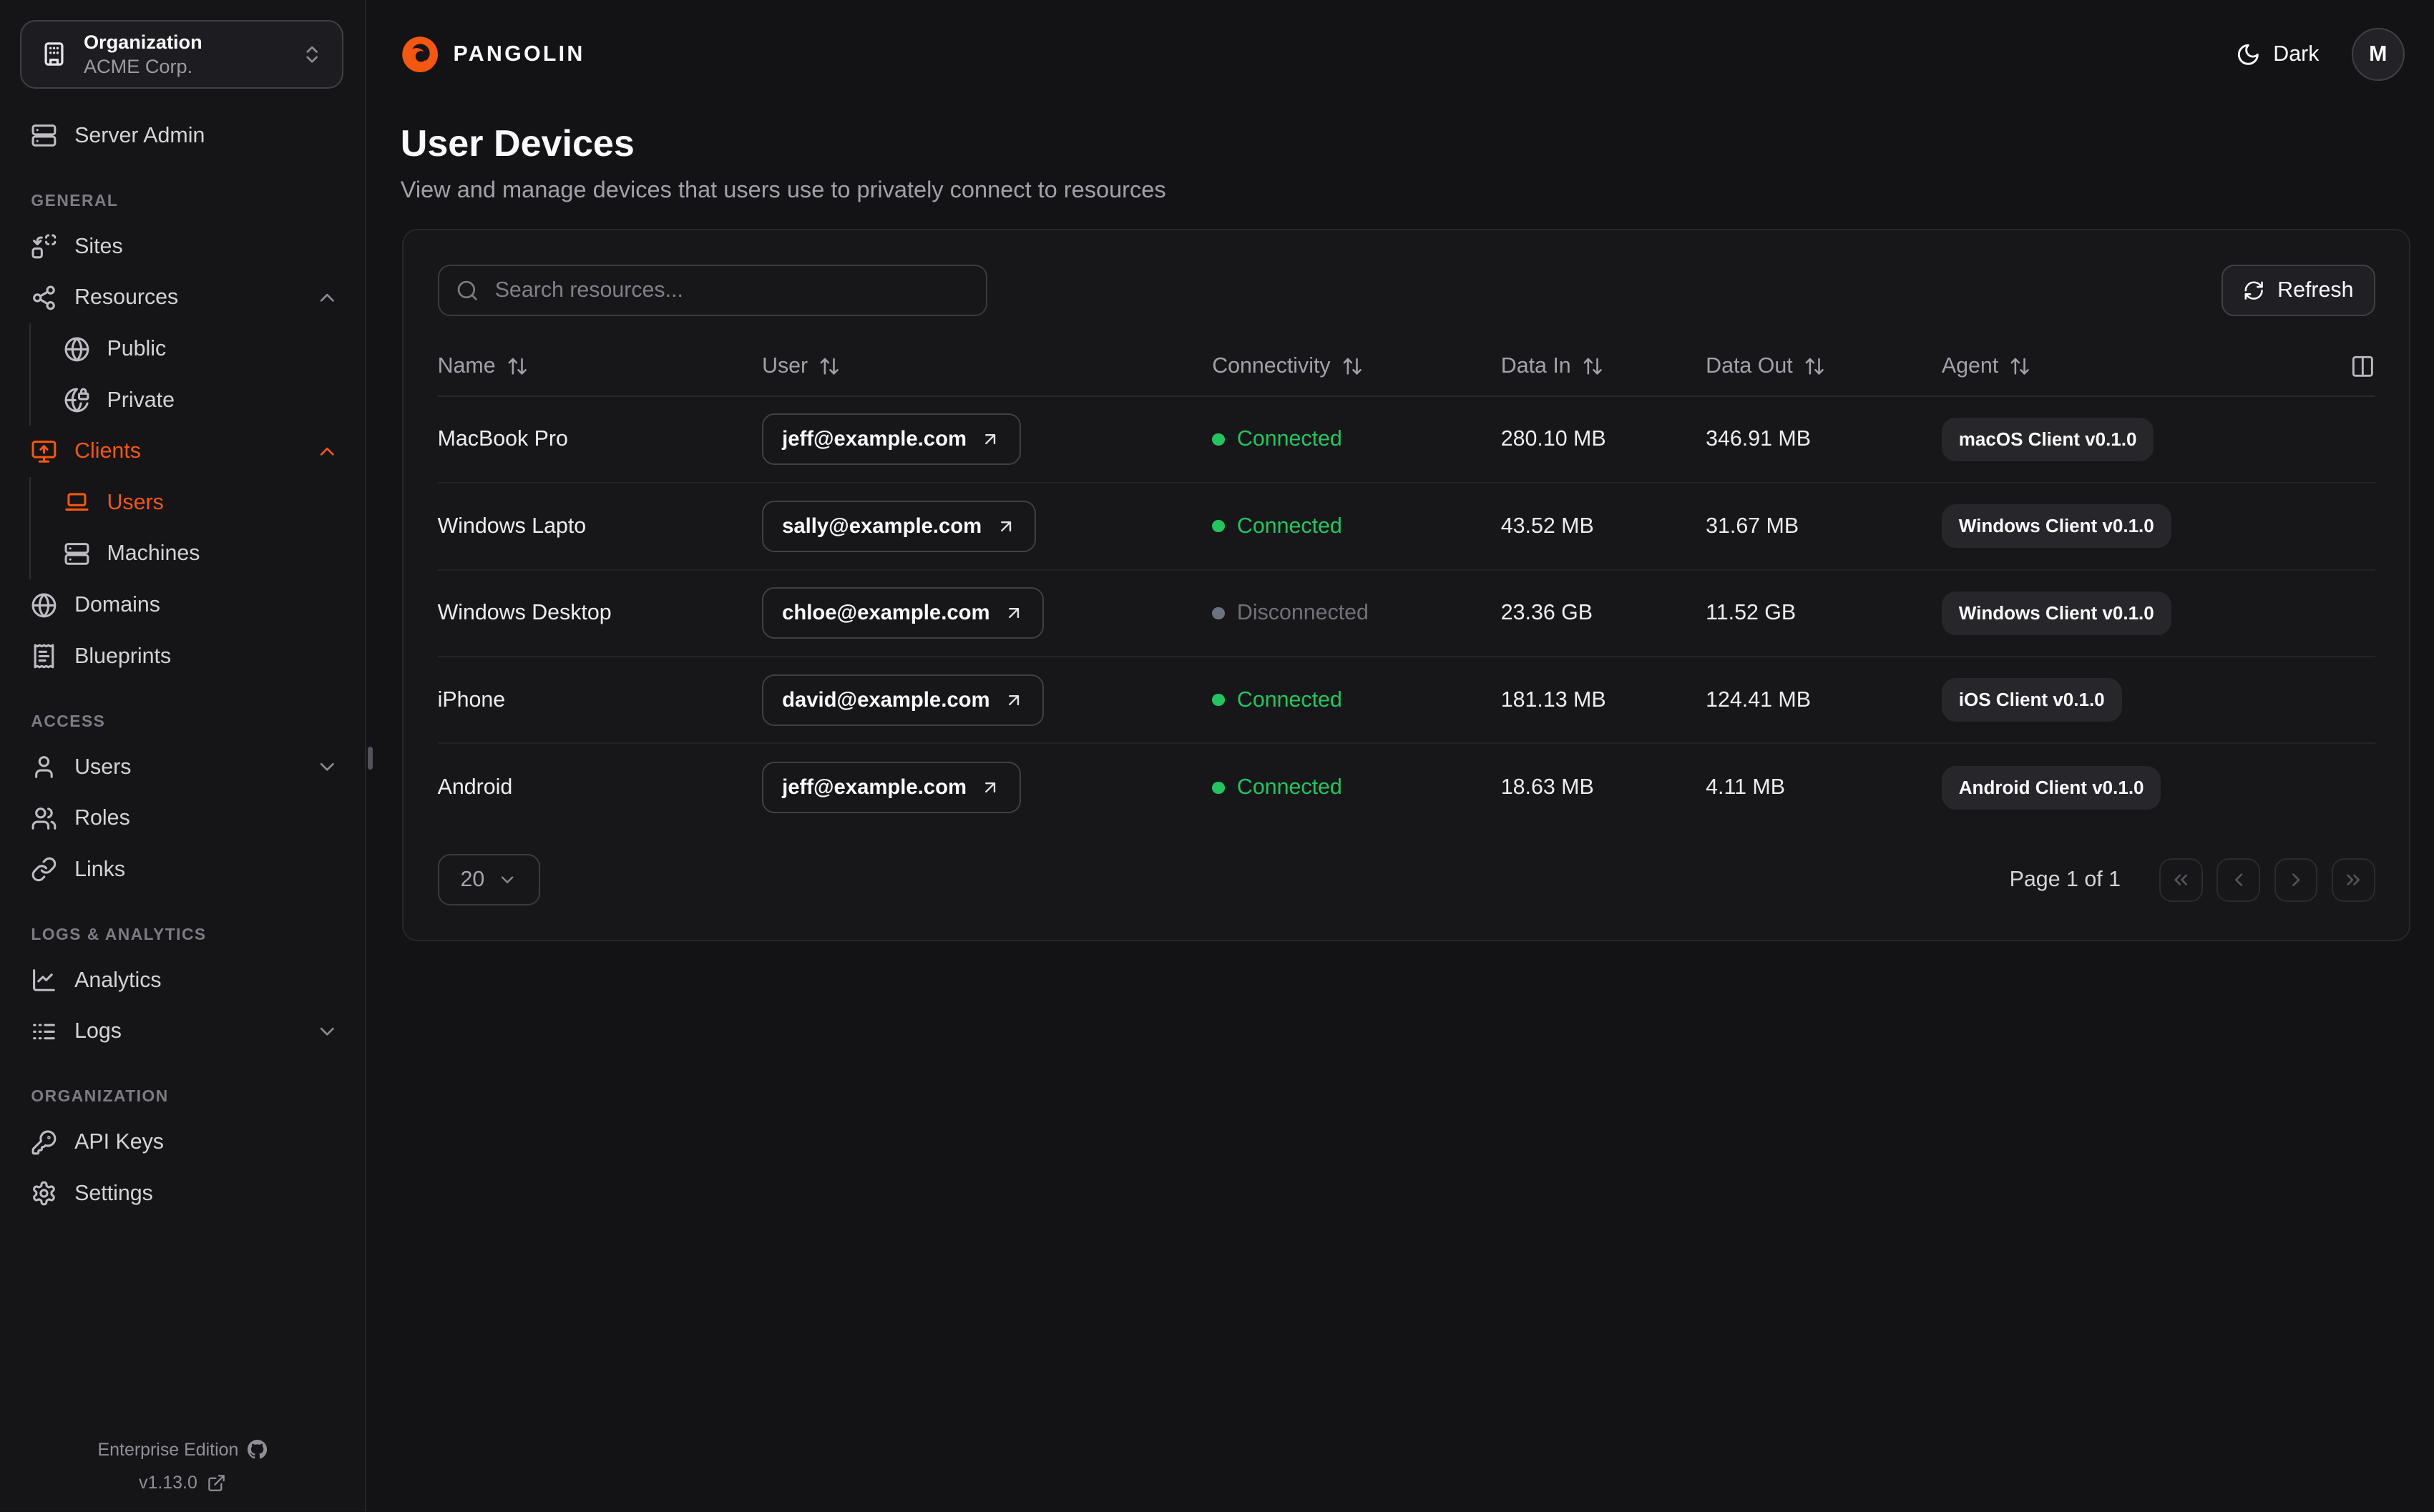 Image resolution: width=2434 pixels, height=1512 pixels. What do you see at coordinates (182, 818) in the screenshot?
I see `sidebar-item-roles: Roles` at bounding box center [182, 818].